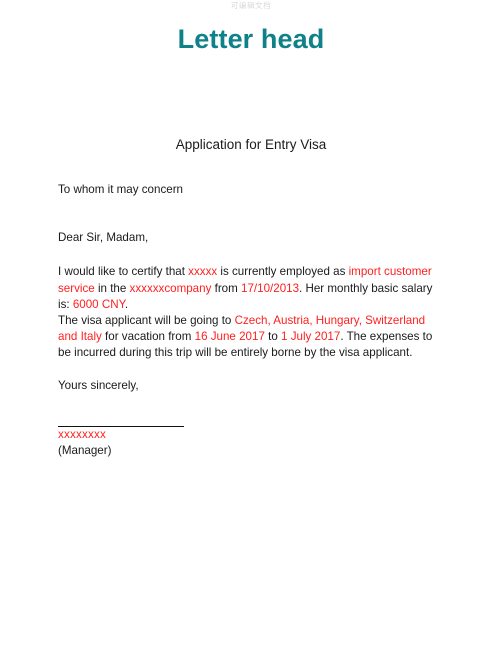 The height and width of the screenshot is (649, 502). Describe the element at coordinates (251, 639) in the screenshot. I see `footer-mark: .` at that location.